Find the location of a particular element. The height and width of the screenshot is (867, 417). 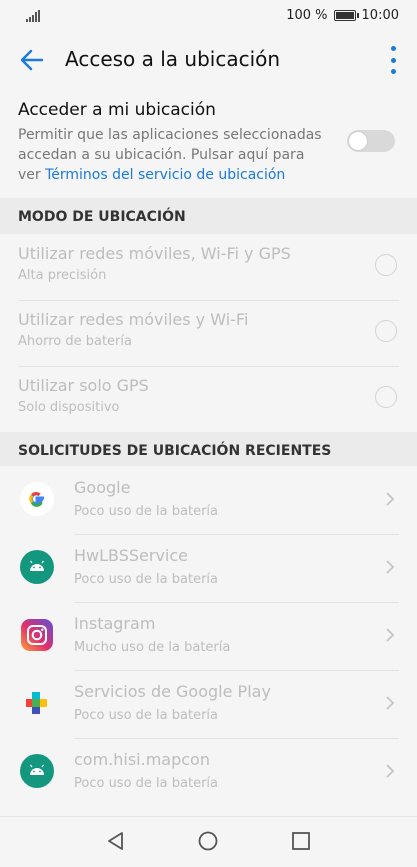

nav-back-icon is located at coordinates (116, 841).